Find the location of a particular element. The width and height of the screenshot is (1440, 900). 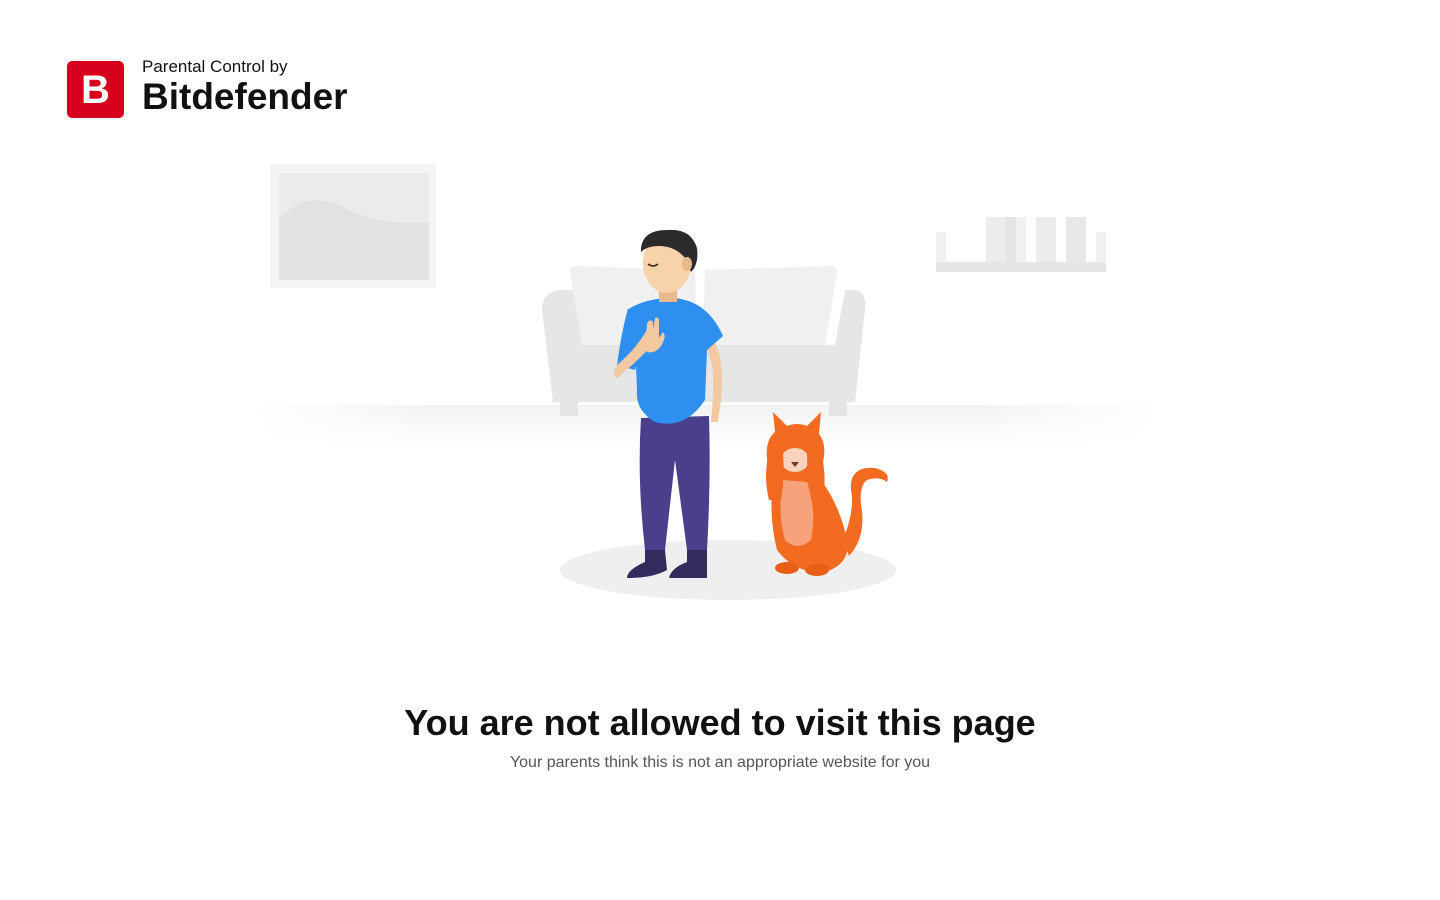

brand-text: Parental Control by Bitdefender is located at coordinates (245, 87).